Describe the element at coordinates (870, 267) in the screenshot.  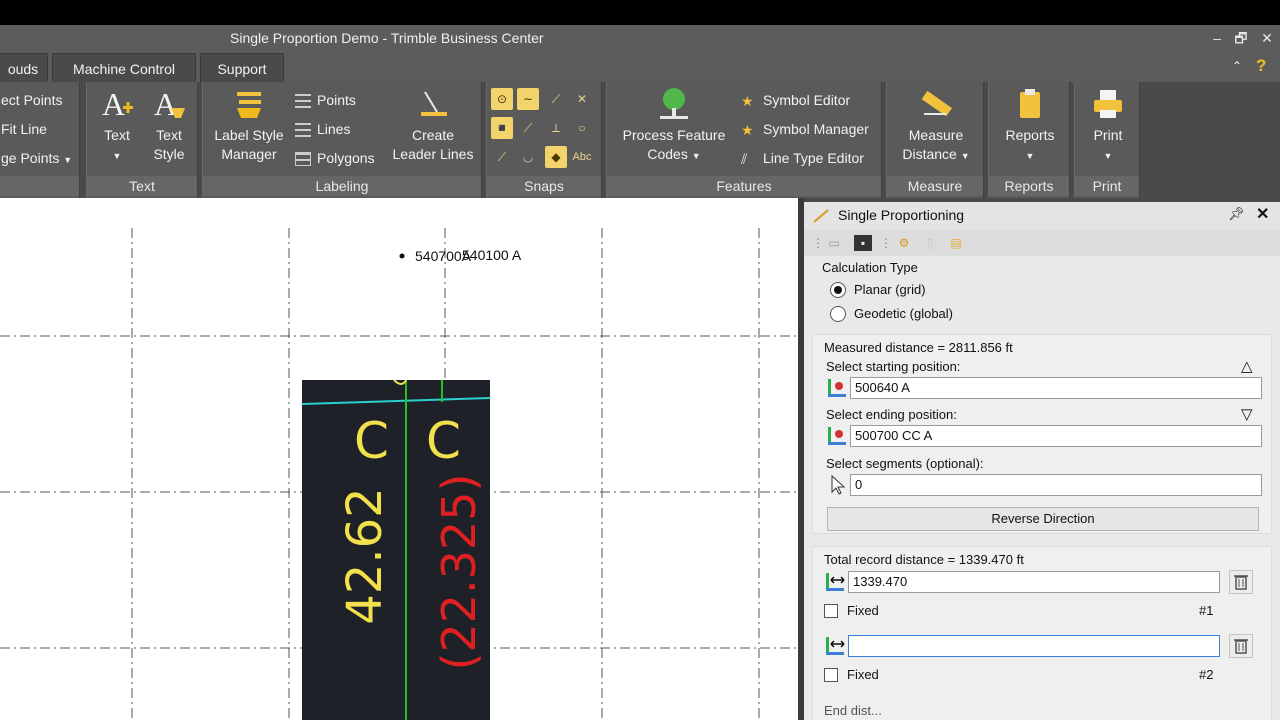
I see `calc-type-label: Calculation Type` at that location.